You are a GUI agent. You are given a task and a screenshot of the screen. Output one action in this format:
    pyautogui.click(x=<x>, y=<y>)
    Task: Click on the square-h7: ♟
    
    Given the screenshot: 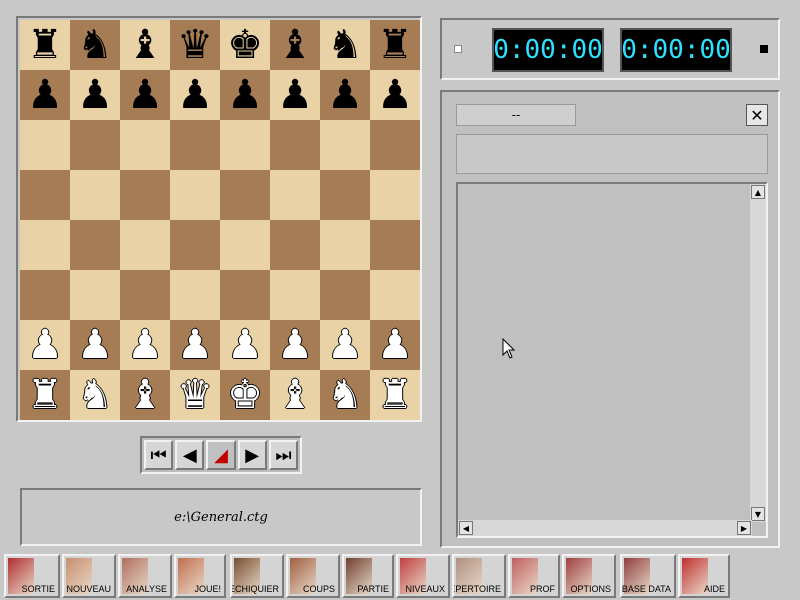 What is the action you would take?
    pyautogui.click(x=395, y=95)
    